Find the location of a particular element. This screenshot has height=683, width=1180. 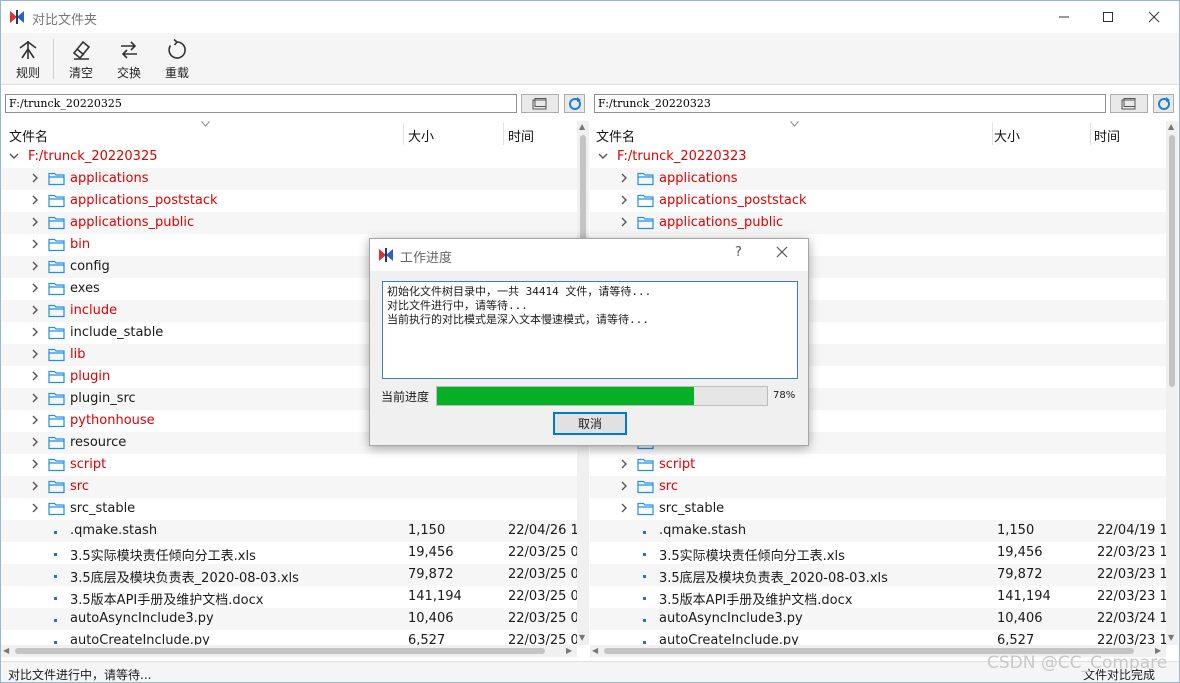

minimize-button is located at coordinates (1064, 17).